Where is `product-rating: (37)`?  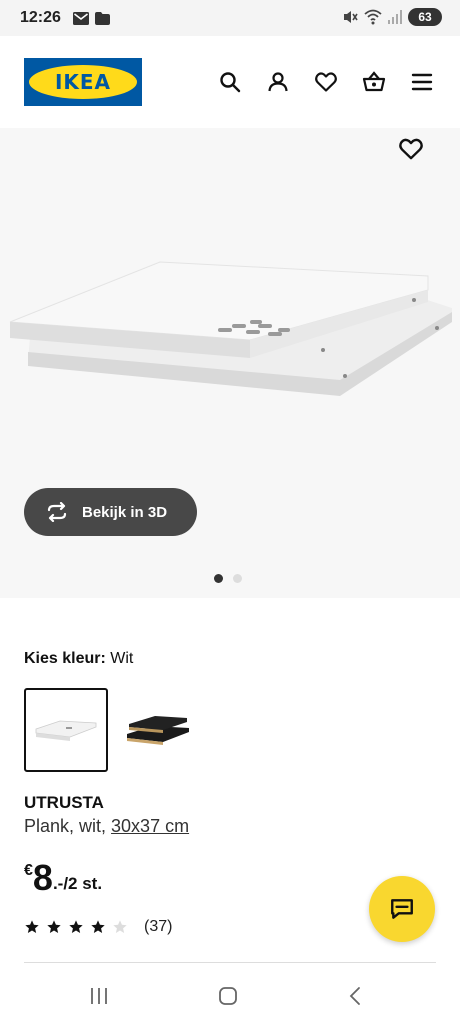 product-rating: (37) is located at coordinates (98, 927).